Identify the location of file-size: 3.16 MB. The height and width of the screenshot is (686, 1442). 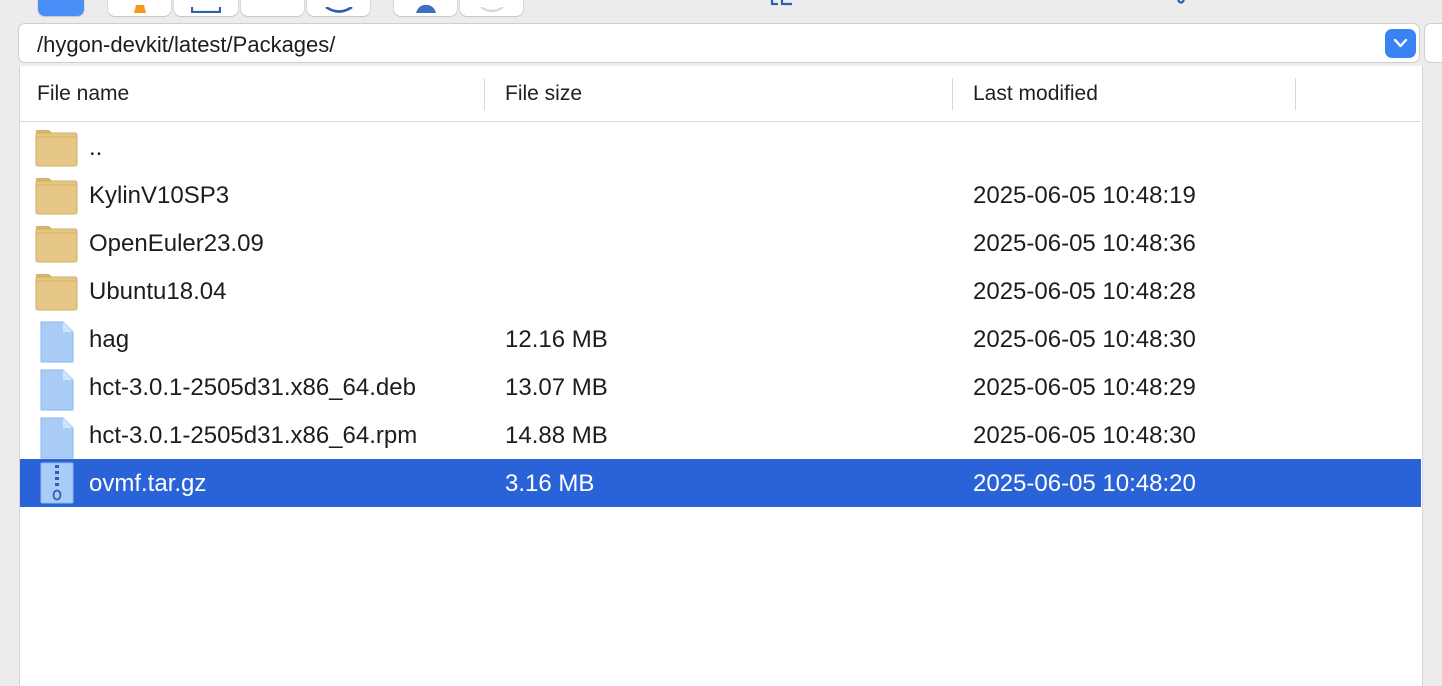
(550, 483).